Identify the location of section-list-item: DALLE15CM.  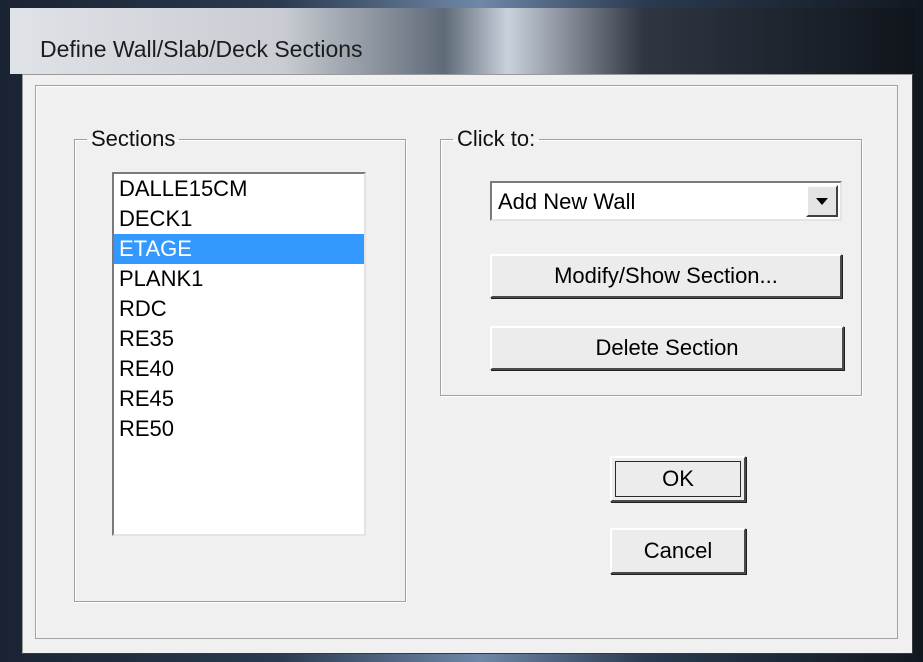
(239, 189).